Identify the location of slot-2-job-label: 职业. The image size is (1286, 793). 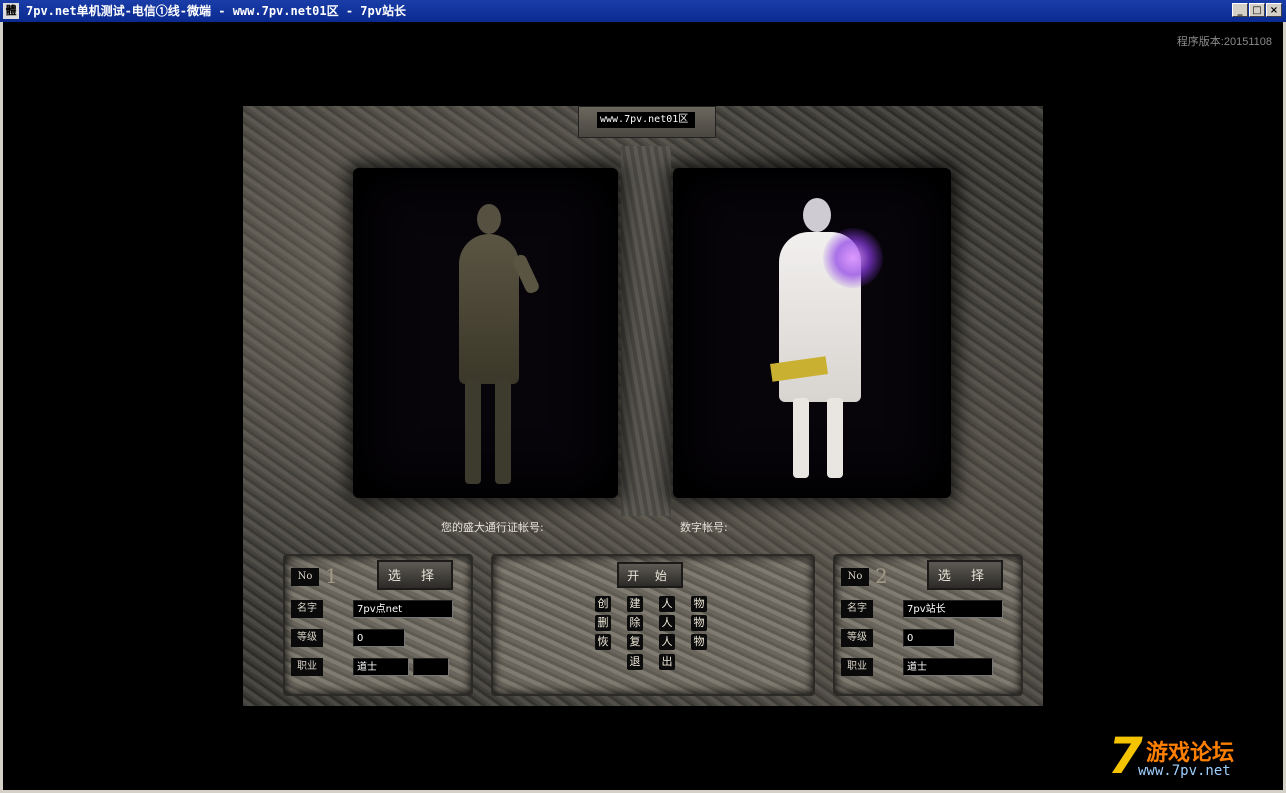
(857, 667).